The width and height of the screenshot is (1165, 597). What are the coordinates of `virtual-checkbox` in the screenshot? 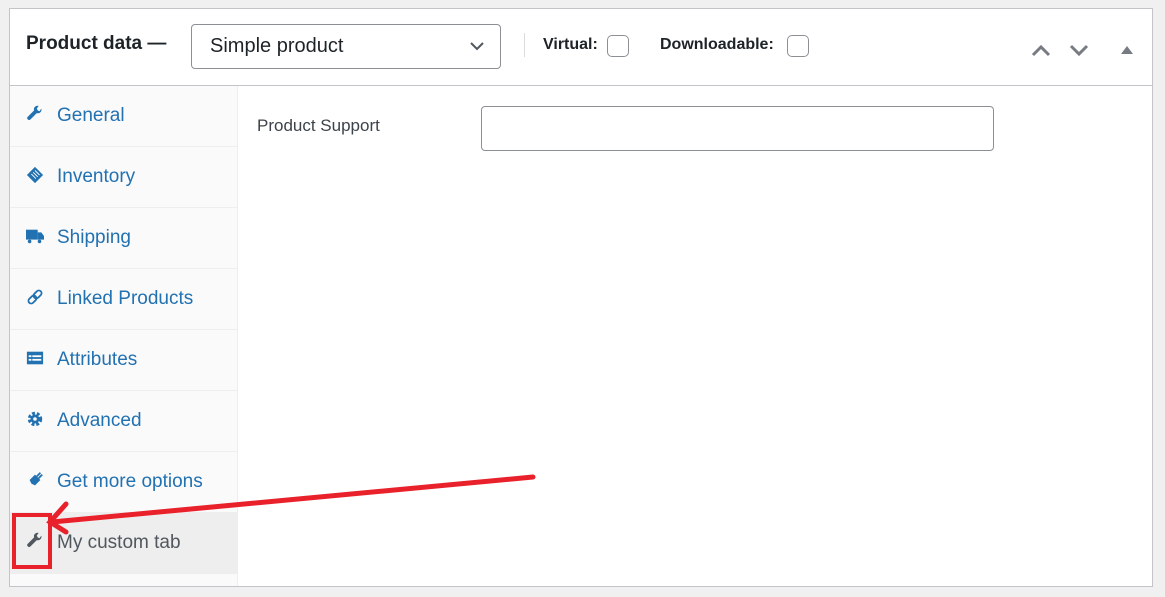 It's located at (618, 46).